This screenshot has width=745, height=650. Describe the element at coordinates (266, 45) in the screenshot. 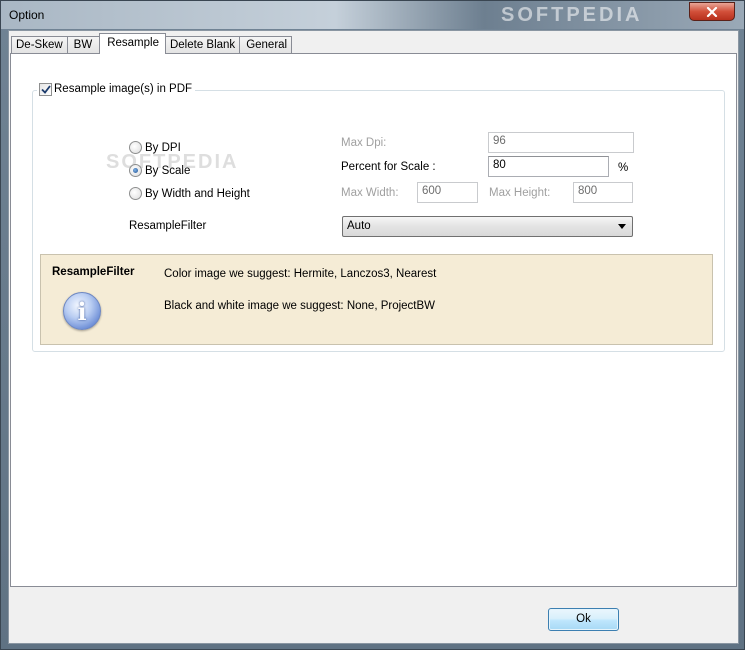

I see `tab-general: General` at that location.